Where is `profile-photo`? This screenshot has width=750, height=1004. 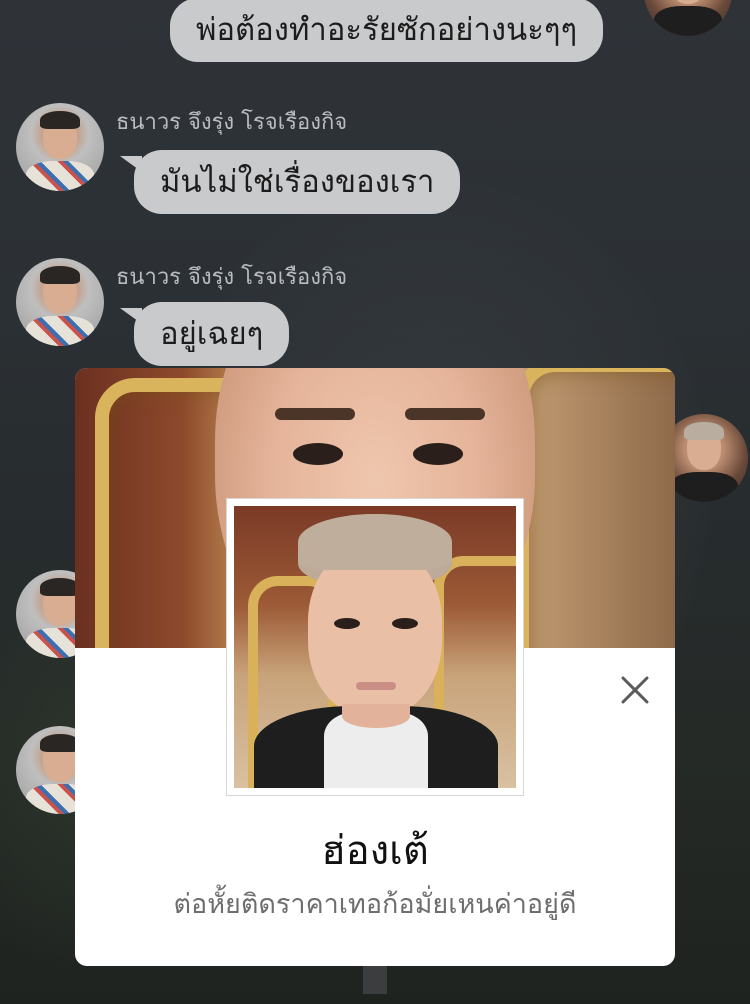
profile-photo is located at coordinates (375, 647).